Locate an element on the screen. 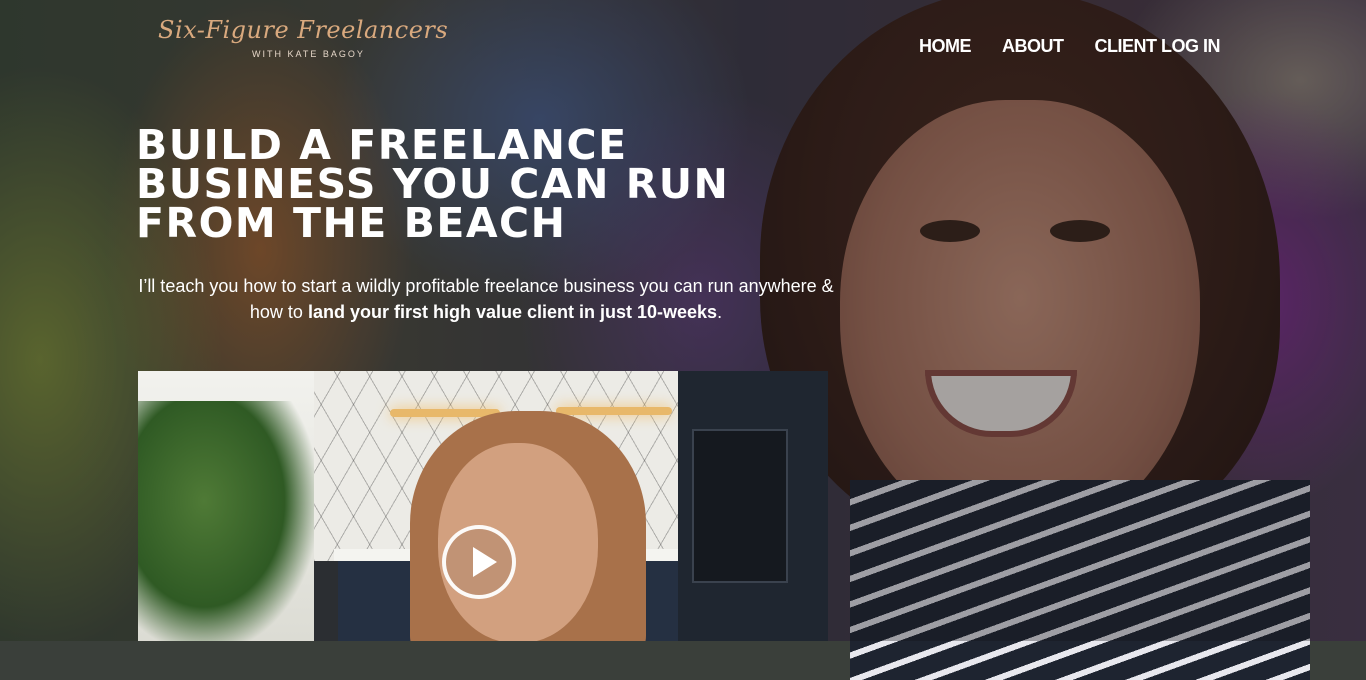  video-scene-oven is located at coordinates (740, 506).